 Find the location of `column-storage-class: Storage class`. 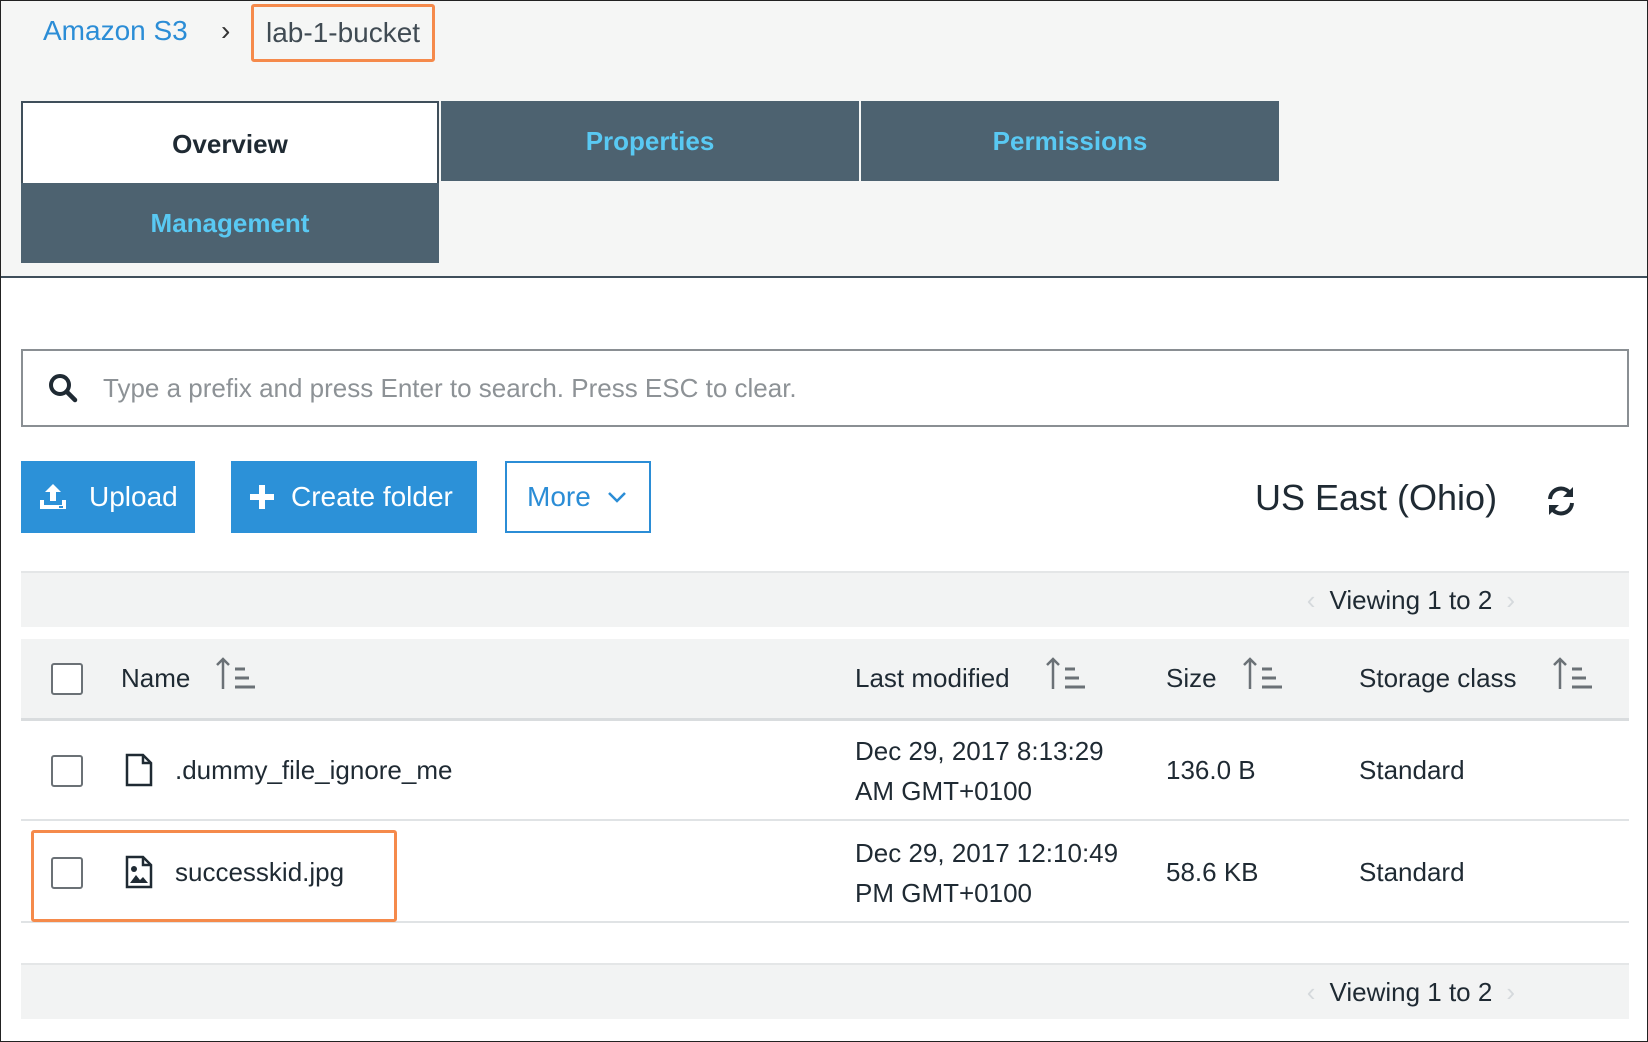

column-storage-class: Storage class is located at coordinates (1438, 678).